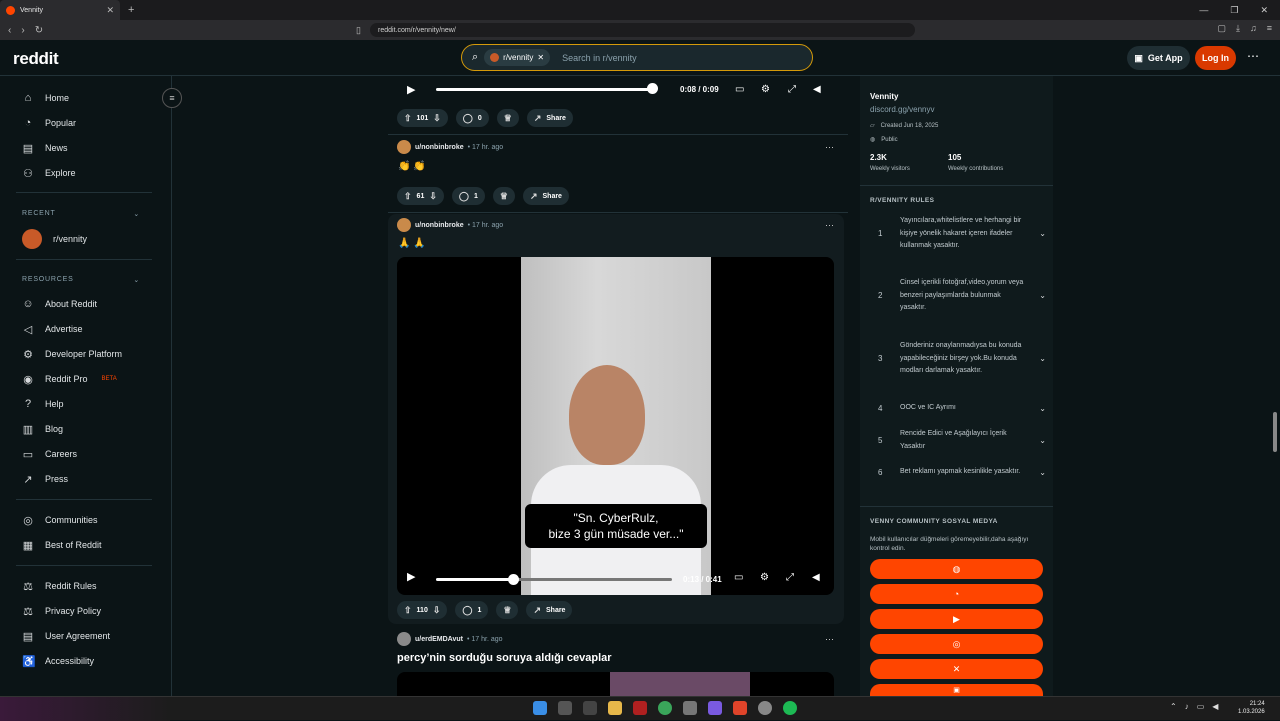  I want to click on user-avatar, so click(404, 147).